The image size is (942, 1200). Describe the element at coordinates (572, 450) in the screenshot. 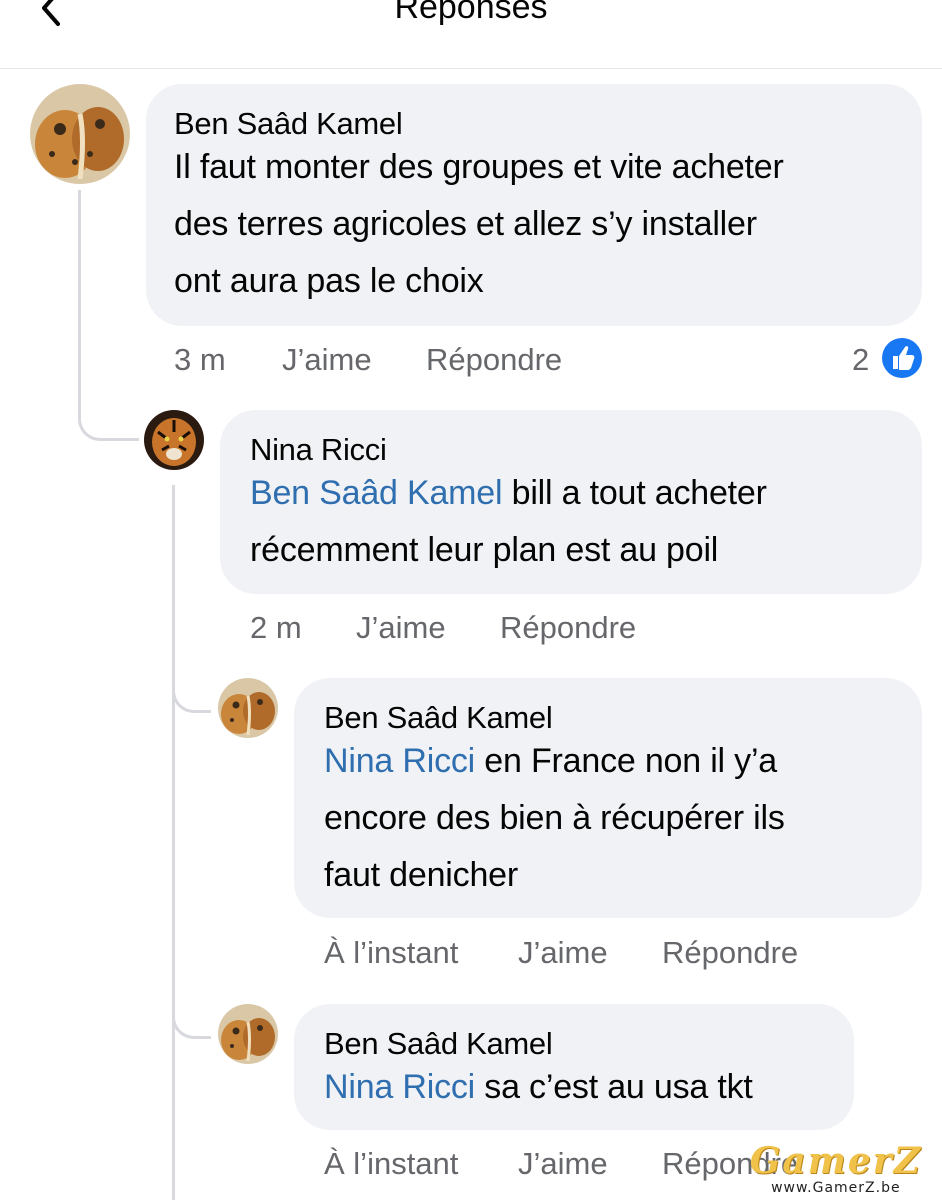

I see `comment-author: Nina Ricci` at that location.